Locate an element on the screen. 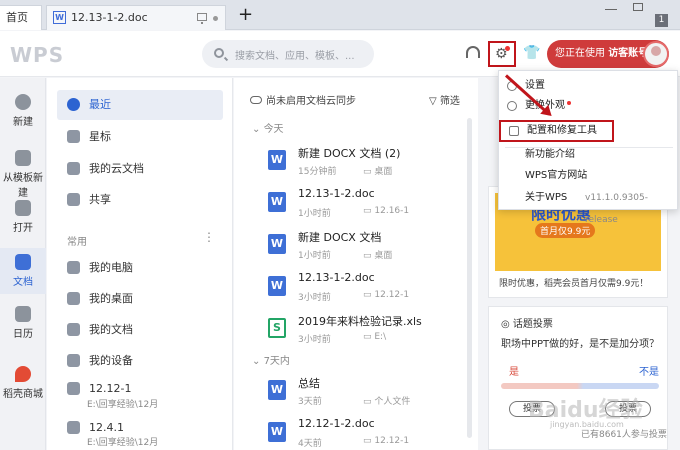  sidebar-item-my-documents: 我的文档 is located at coordinates (140, 330).